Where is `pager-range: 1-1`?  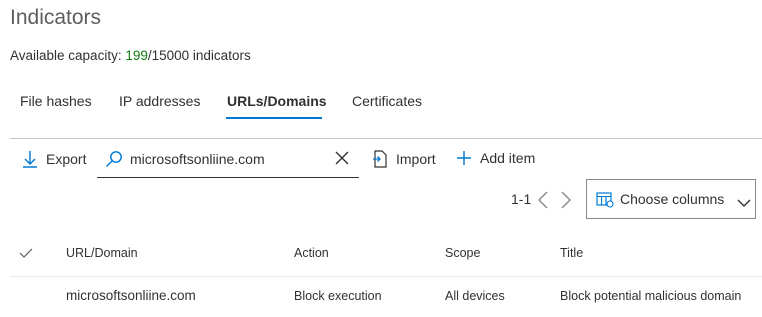
pager-range: 1-1 is located at coordinates (521, 199).